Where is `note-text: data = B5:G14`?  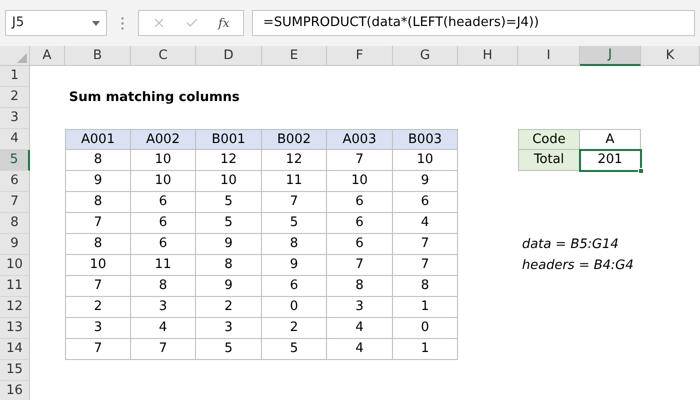
note-text: data = B5:G14 is located at coordinates (570, 245).